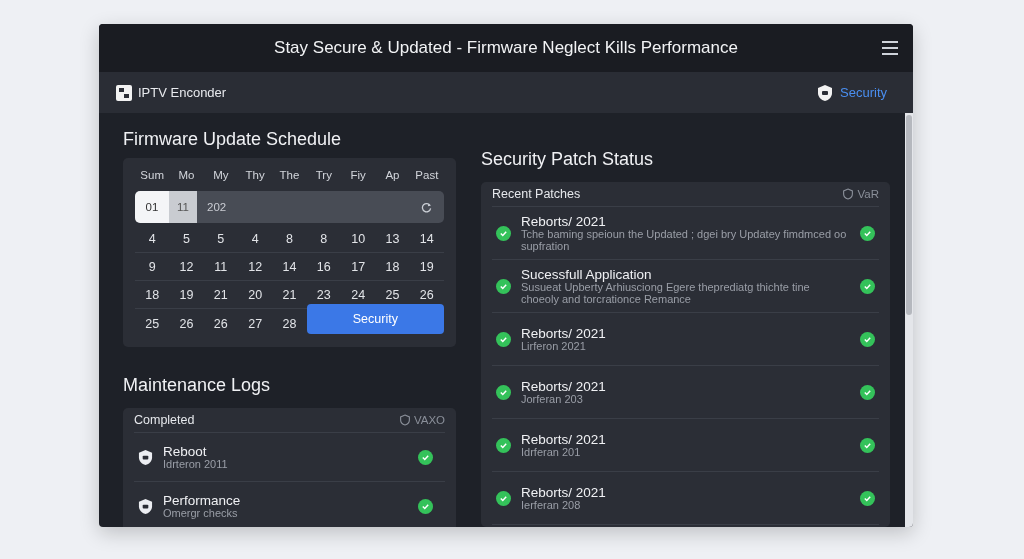 This screenshot has height=559, width=1024. Describe the element at coordinates (152, 207) in the screenshot. I see `day-segment: 01` at that location.